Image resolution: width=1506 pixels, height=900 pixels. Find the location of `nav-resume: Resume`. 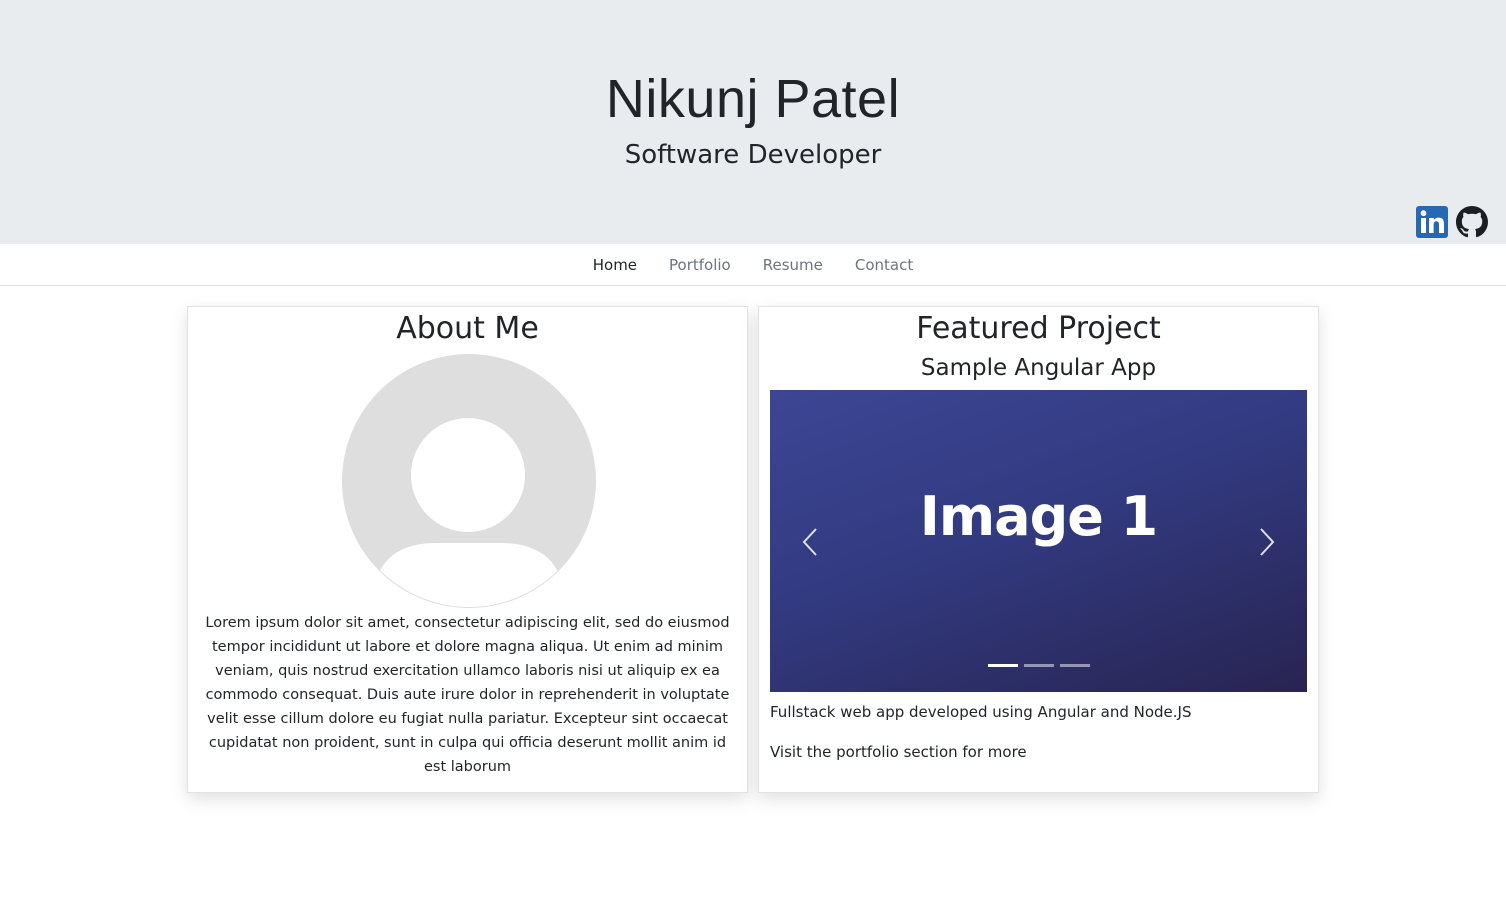

nav-resume: Resume is located at coordinates (793, 265).